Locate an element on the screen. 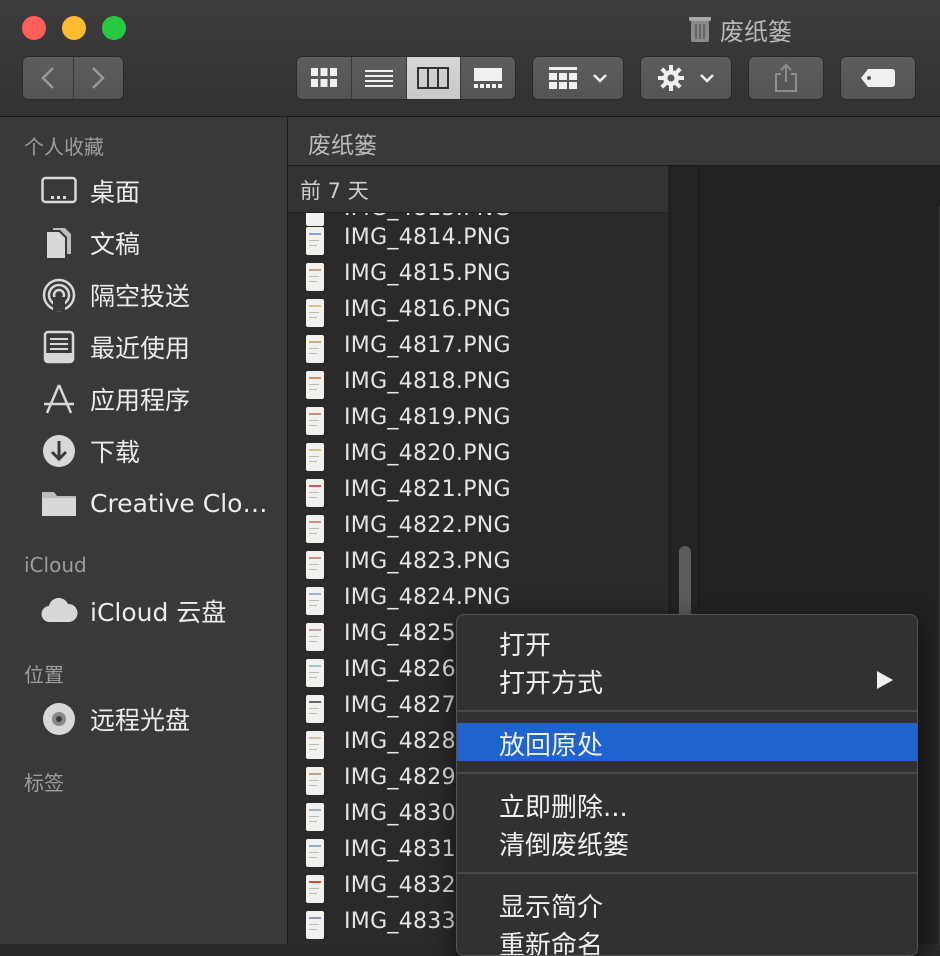  trash-icon is located at coordinates (700, 29).